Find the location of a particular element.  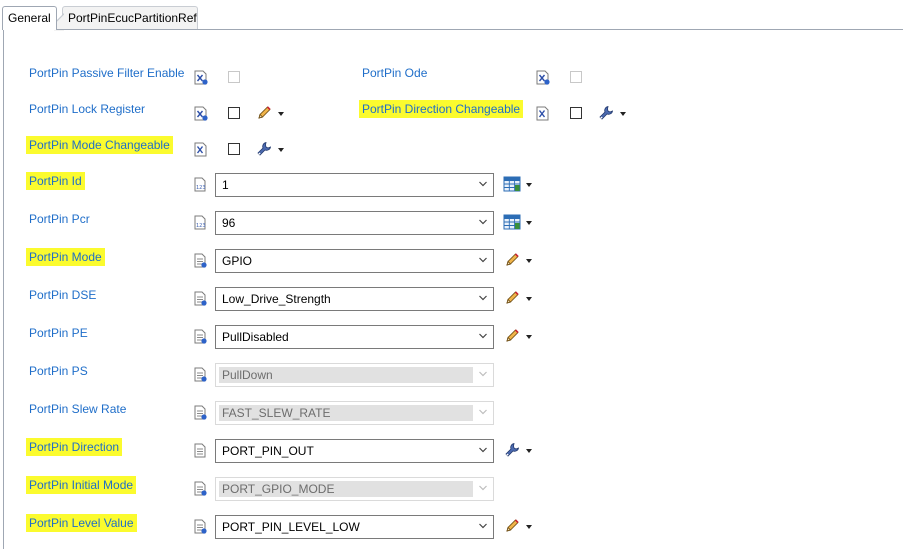

initial-mode-label: PortPin Initial Mode is located at coordinates (81, 485).